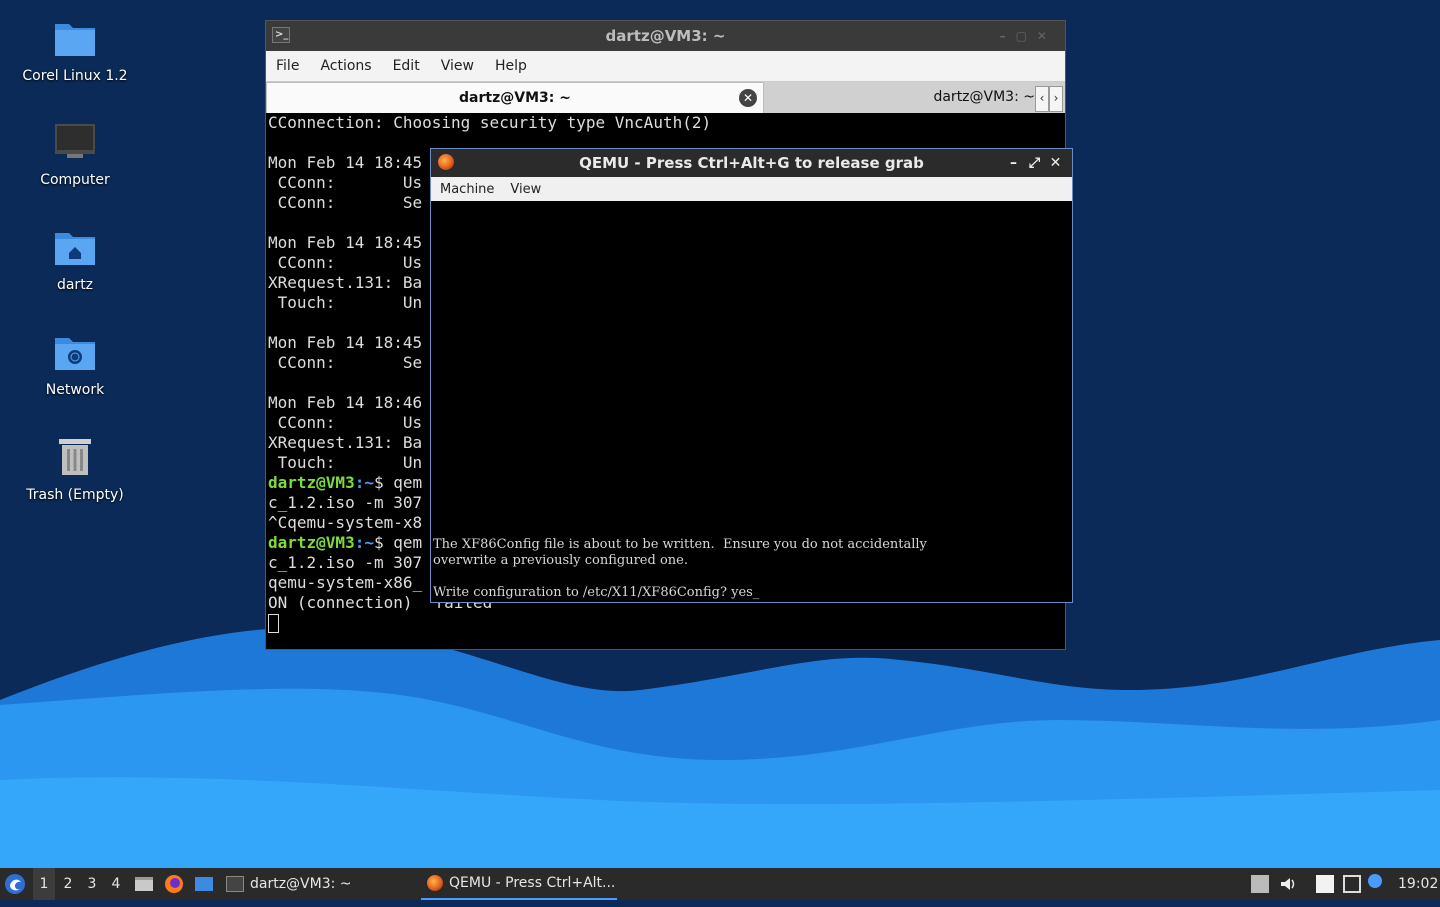  I want to click on desktop-icon-network: Network, so click(75, 365).